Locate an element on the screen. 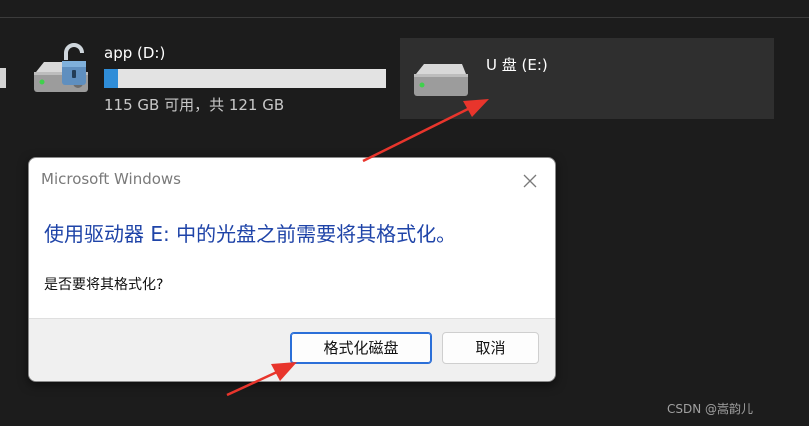 The height and width of the screenshot is (426, 809). dialog-message: 是否要将其格式化? is located at coordinates (104, 285).